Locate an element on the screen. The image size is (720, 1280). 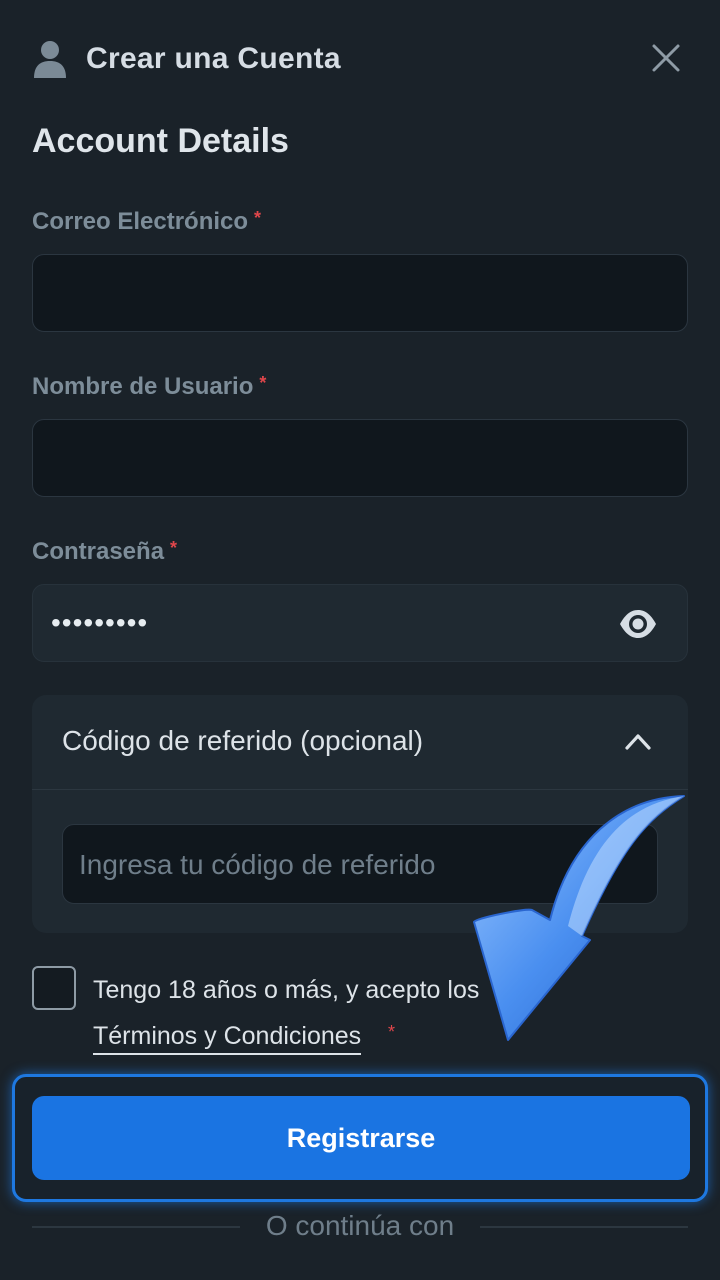
register-button: Registrarse is located at coordinates (361, 1138).